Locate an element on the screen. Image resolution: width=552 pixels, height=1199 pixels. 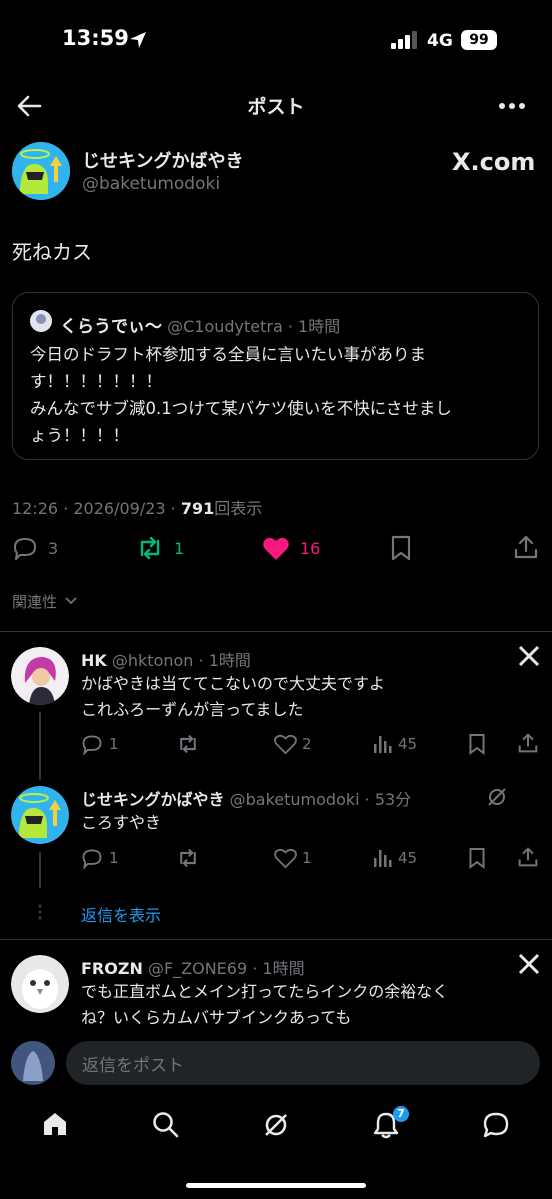
home-indicator is located at coordinates (276, 1185).